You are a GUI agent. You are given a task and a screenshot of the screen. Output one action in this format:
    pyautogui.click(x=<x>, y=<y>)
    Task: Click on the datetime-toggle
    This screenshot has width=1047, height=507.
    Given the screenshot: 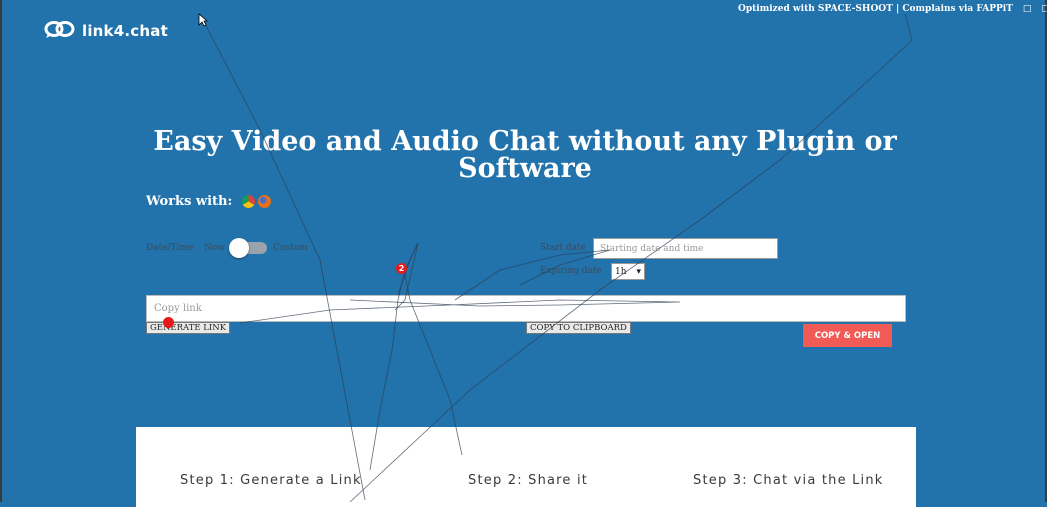 What is the action you would take?
    pyautogui.click(x=248, y=248)
    